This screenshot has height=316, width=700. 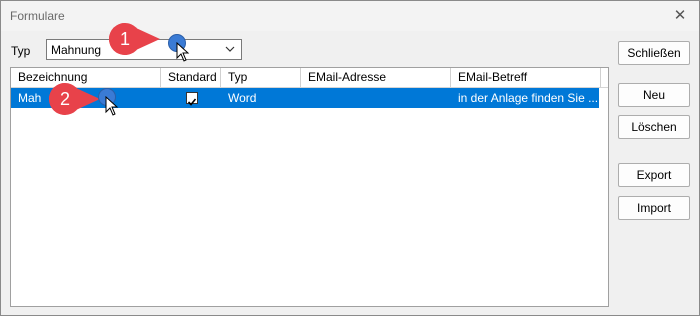 What do you see at coordinates (21, 51) in the screenshot?
I see `typ-label: Typ` at bounding box center [21, 51].